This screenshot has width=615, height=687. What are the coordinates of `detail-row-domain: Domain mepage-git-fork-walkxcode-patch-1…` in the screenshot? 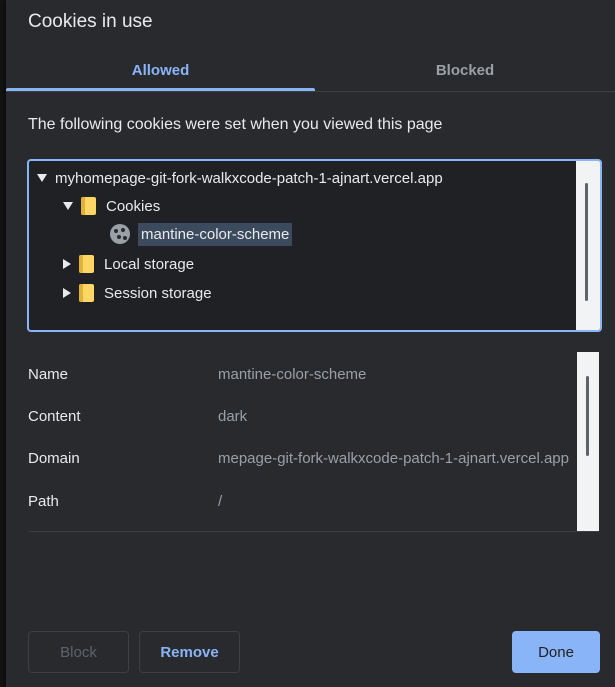 It's located at (303, 460).